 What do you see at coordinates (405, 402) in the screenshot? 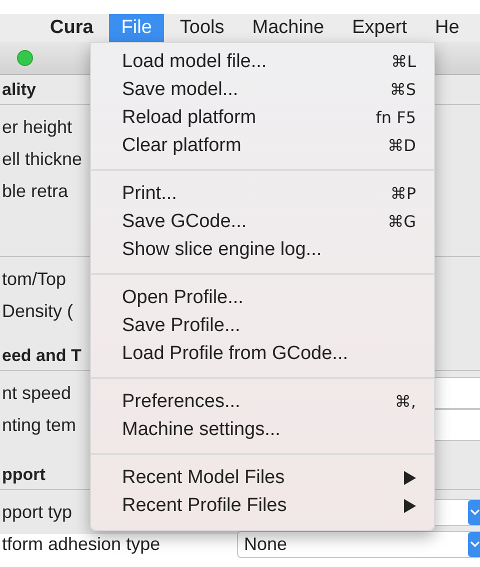
I see `shortcut-label: ⌘,` at bounding box center [405, 402].